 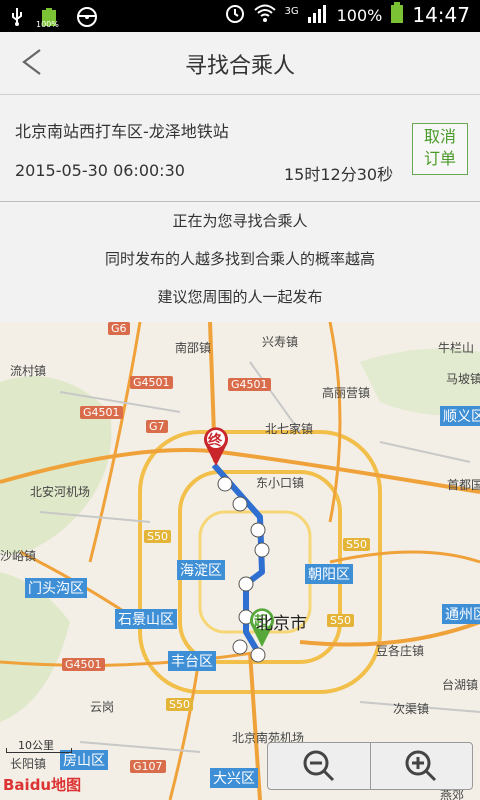 I want to click on highway-shield: G107, so click(x=148, y=766).